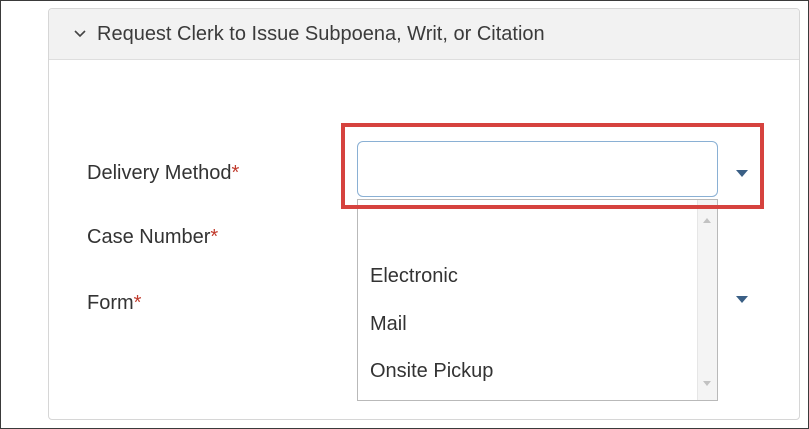  What do you see at coordinates (163, 173) in the screenshot?
I see `delivery-method-label: Delivery Method*` at bounding box center [163, 173].